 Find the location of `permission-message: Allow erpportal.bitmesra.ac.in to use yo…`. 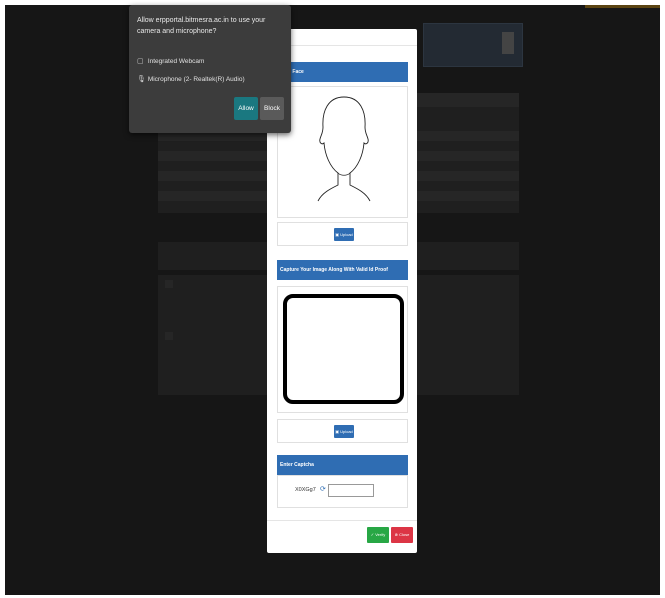

permission-message: Allow erpportal.bitmesra.ac.in to use yo… is located at coordinates (201, 26).